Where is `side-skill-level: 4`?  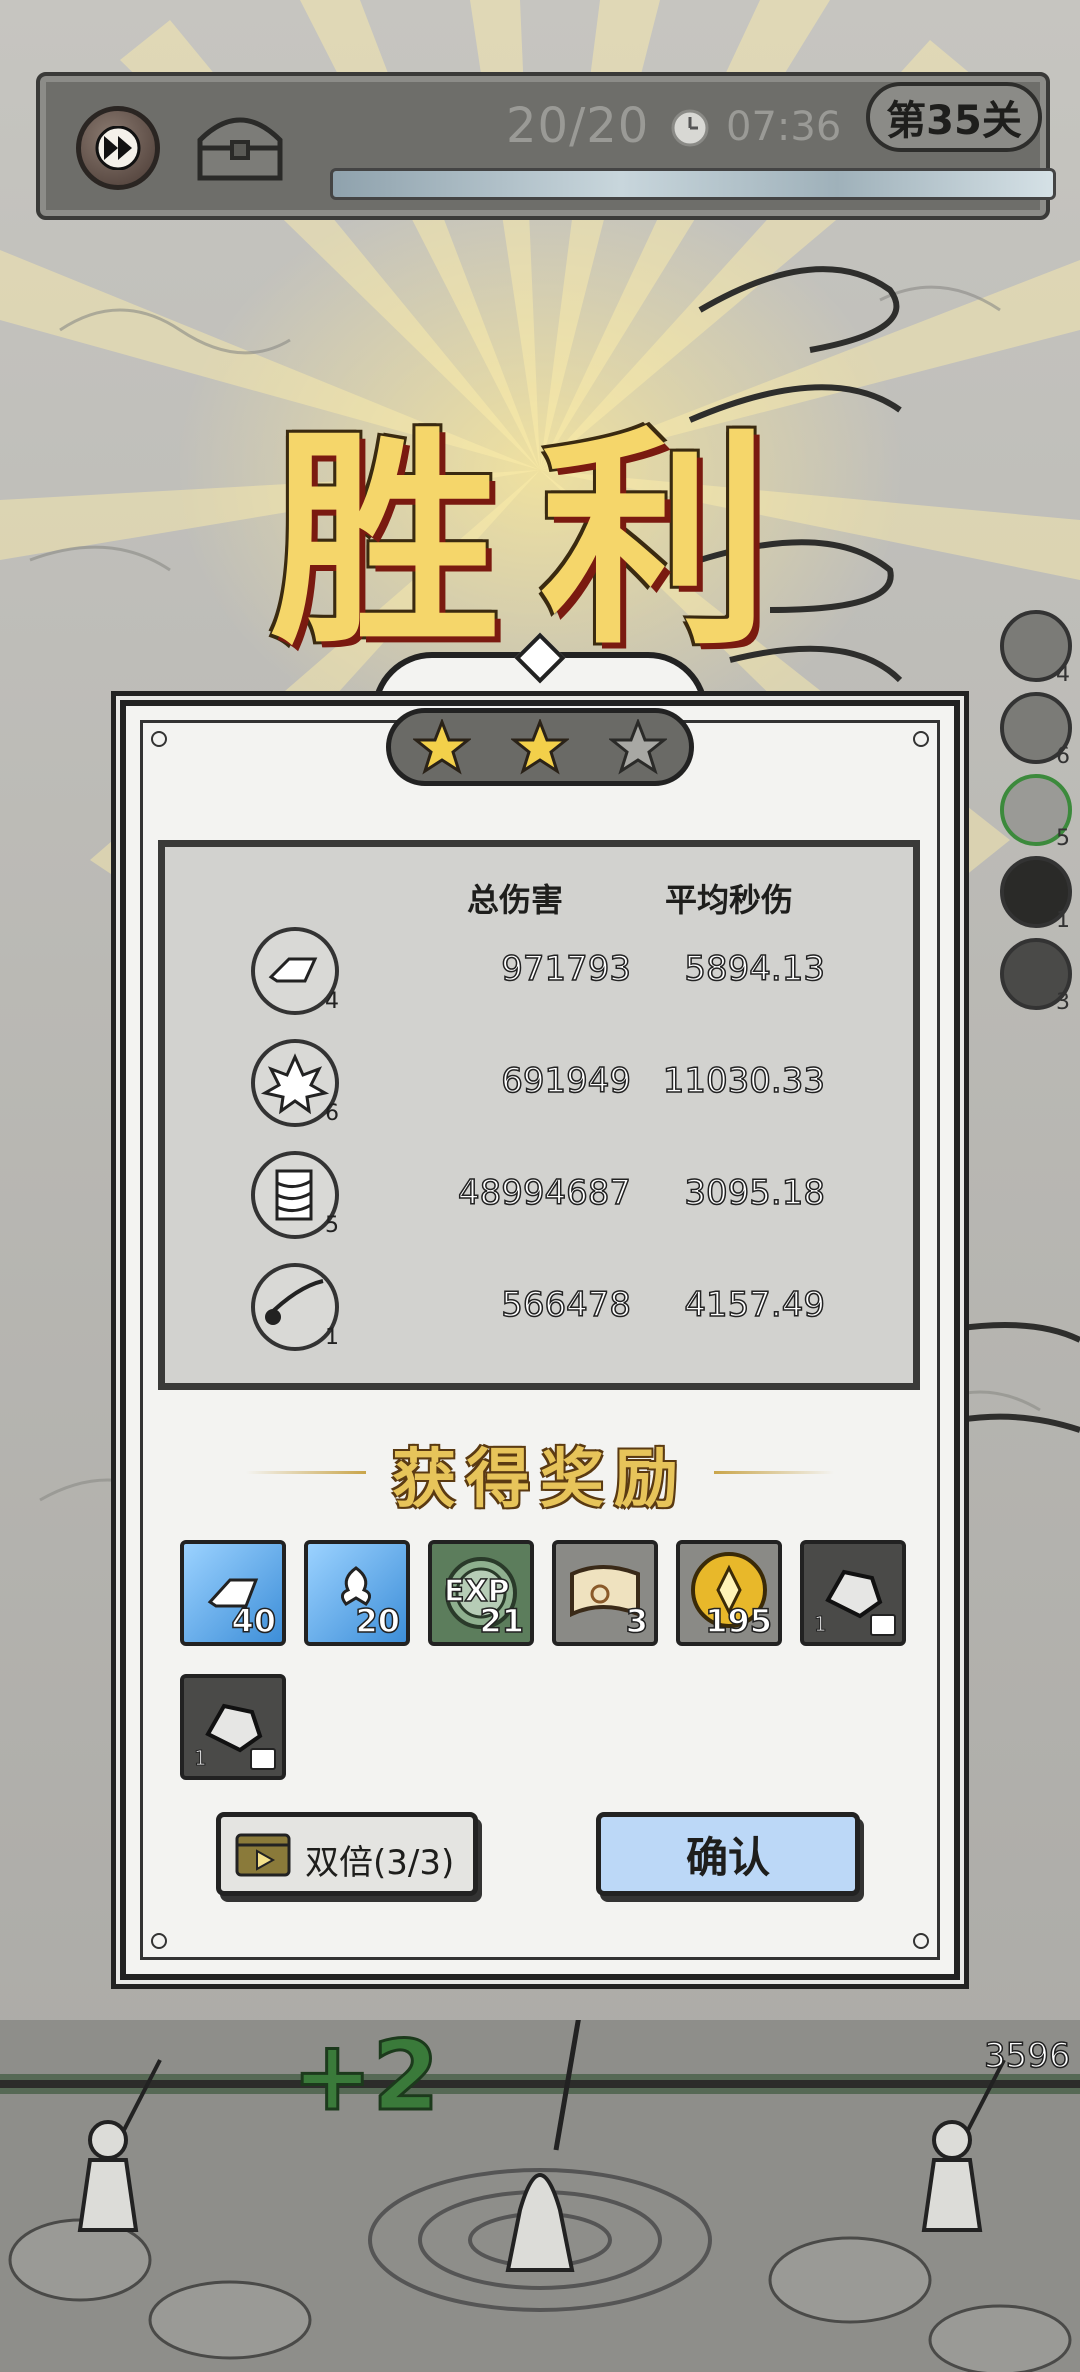 side-skill-level: 4 is located at coordinates (1063, 674).